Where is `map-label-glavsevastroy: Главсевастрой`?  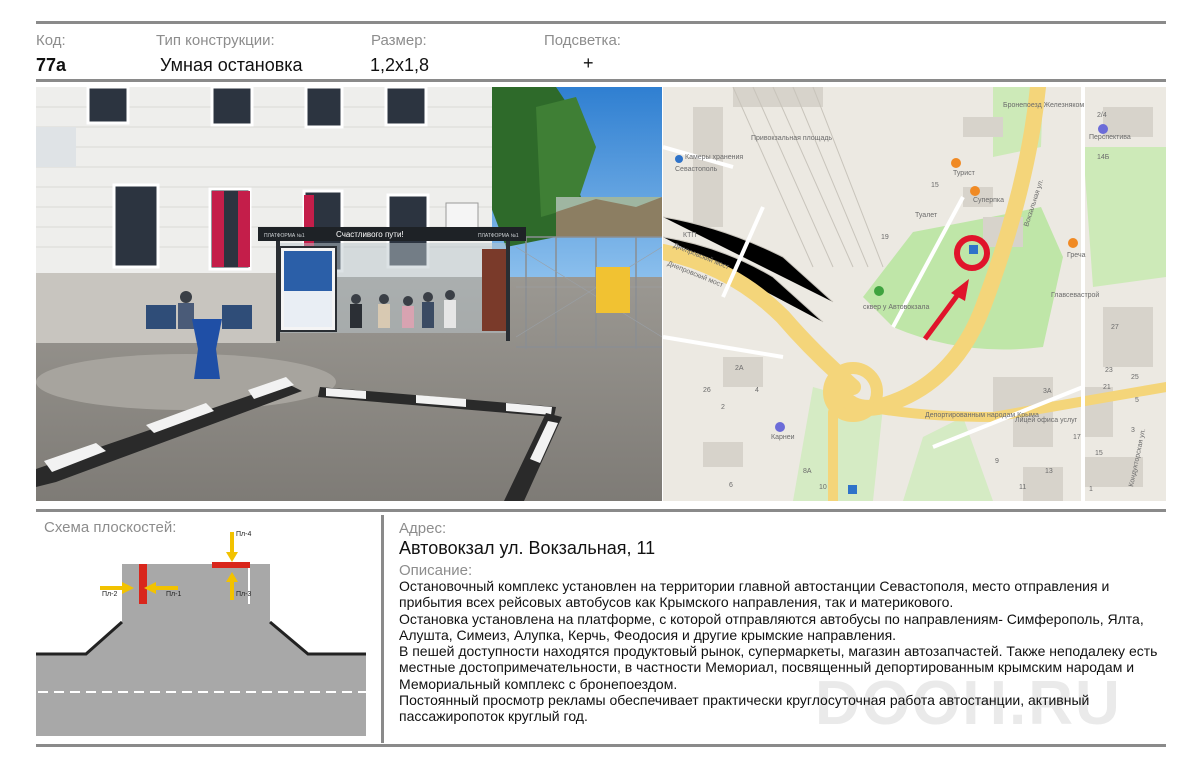
map-label-glavsevastroy: Главсевастрой is located at coordinates (1075, 295).